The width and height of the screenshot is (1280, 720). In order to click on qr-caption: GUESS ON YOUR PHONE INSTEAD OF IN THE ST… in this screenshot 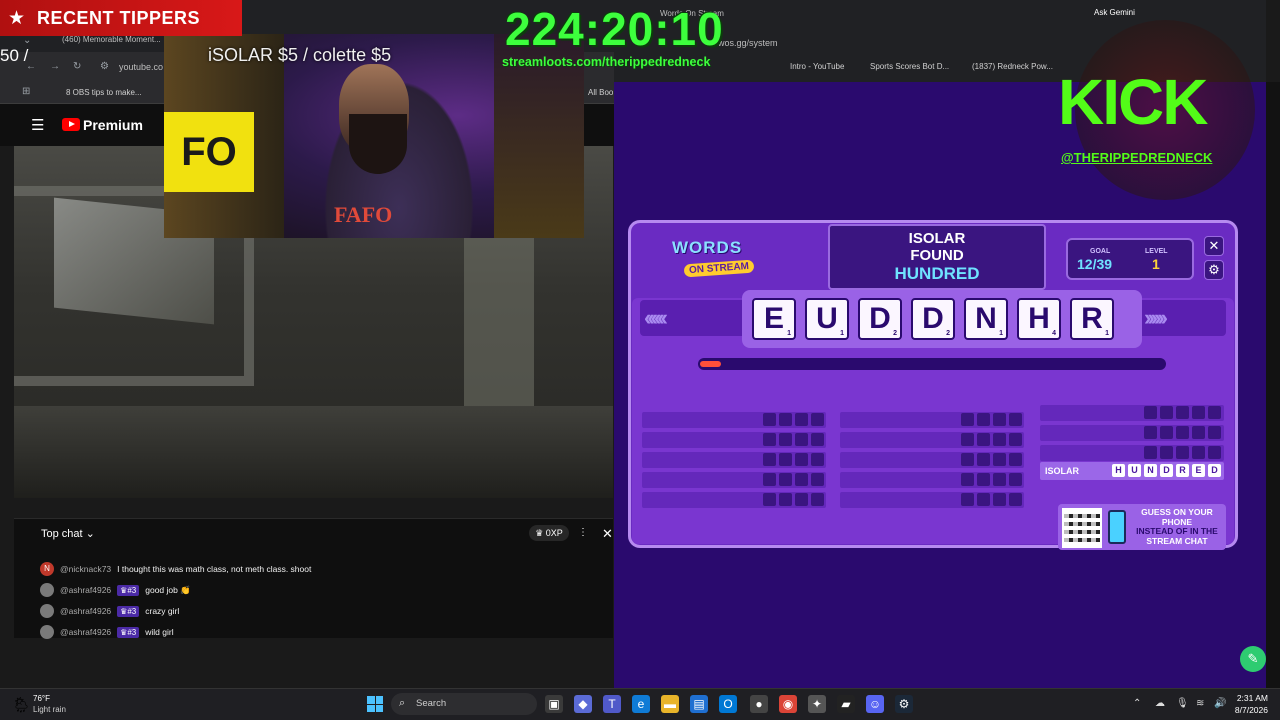, I will do `click(1177, 526)`.